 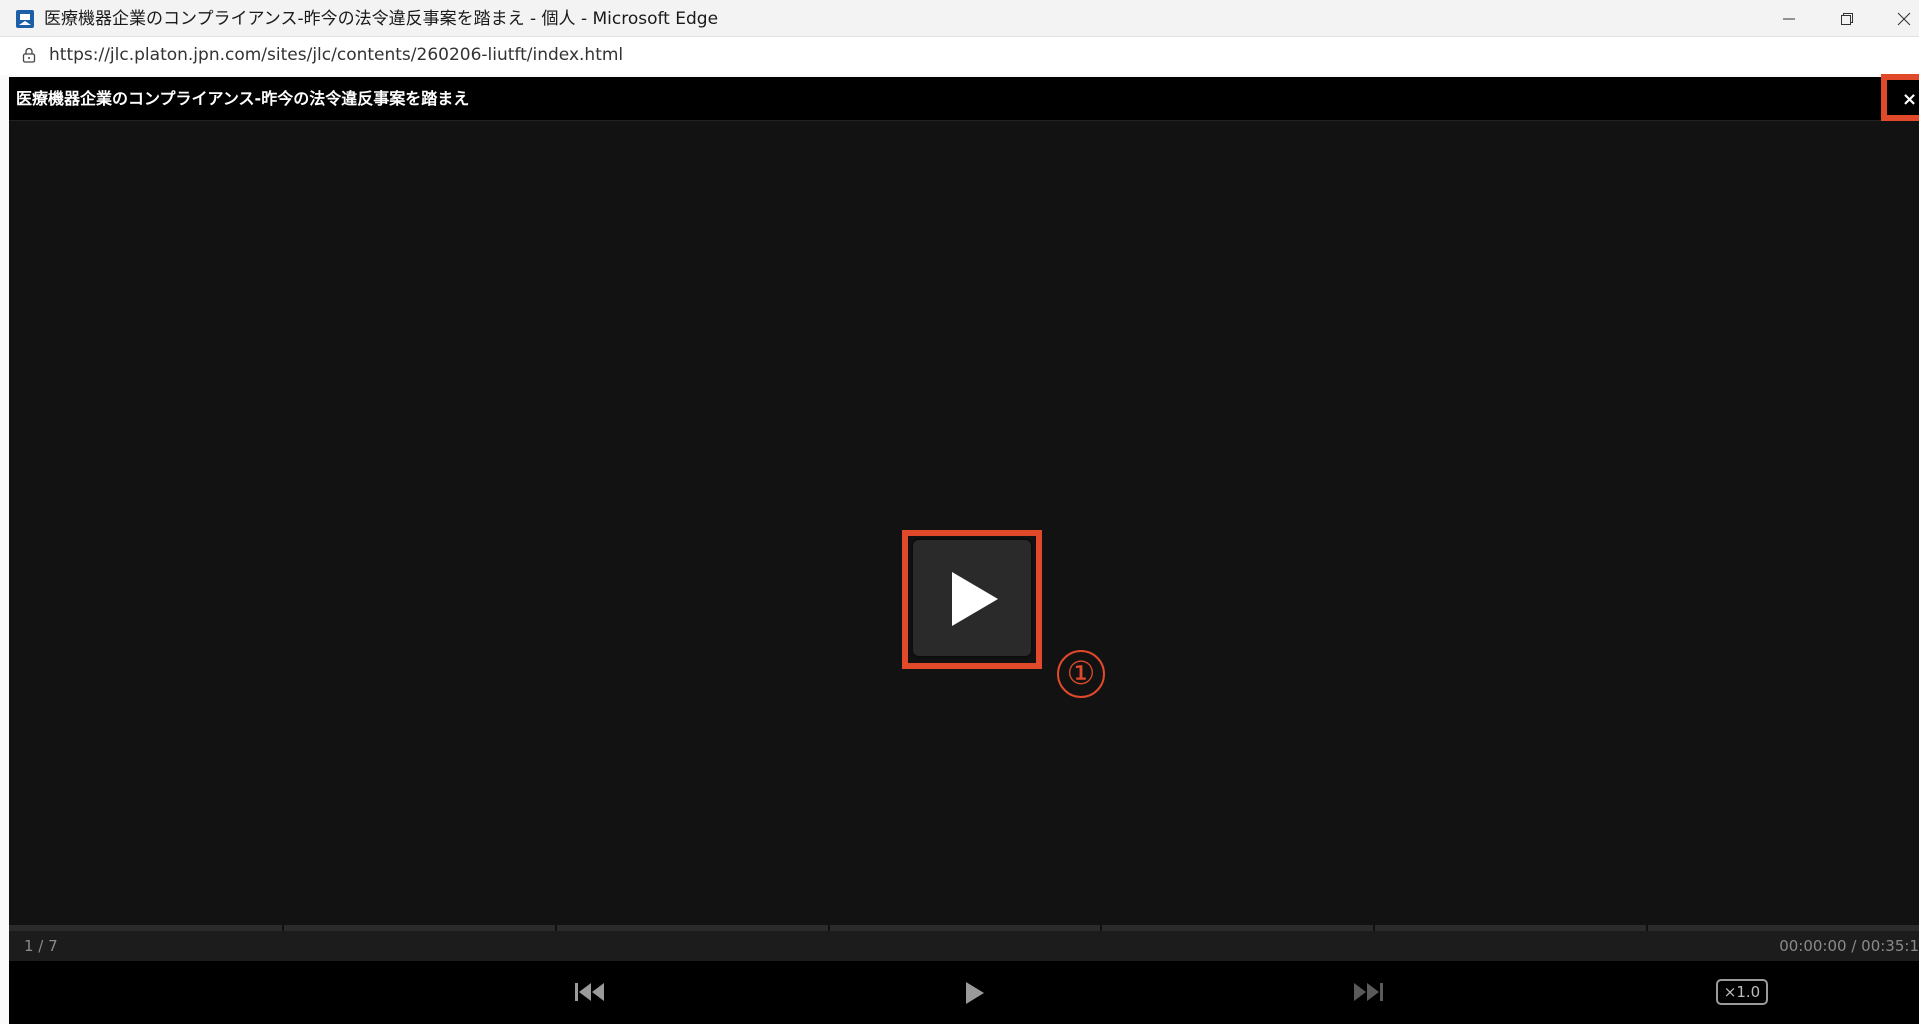 What do you see at coordinates (41, 946) in the screenshot?
I see `page-indicator: 1 / 7` at bounding box center [41, 946].